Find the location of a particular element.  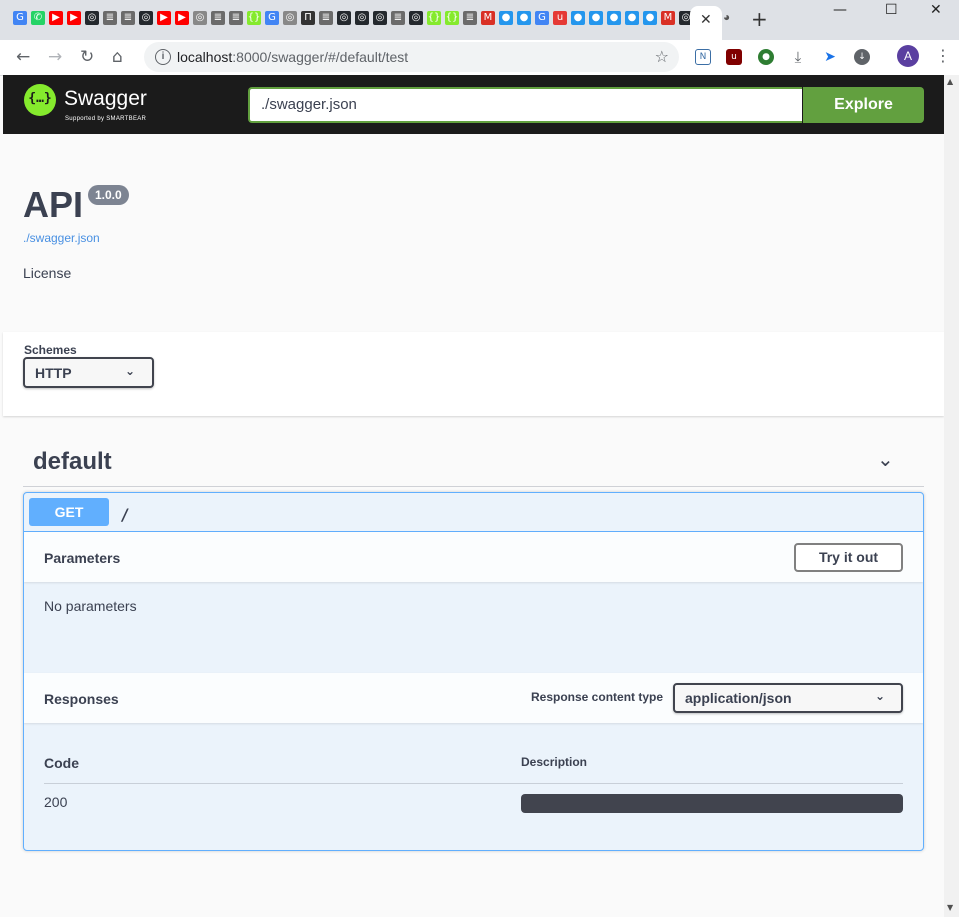

address-url: localhost:8000/swagger/#/default/test is located at coordinates (292, 57).